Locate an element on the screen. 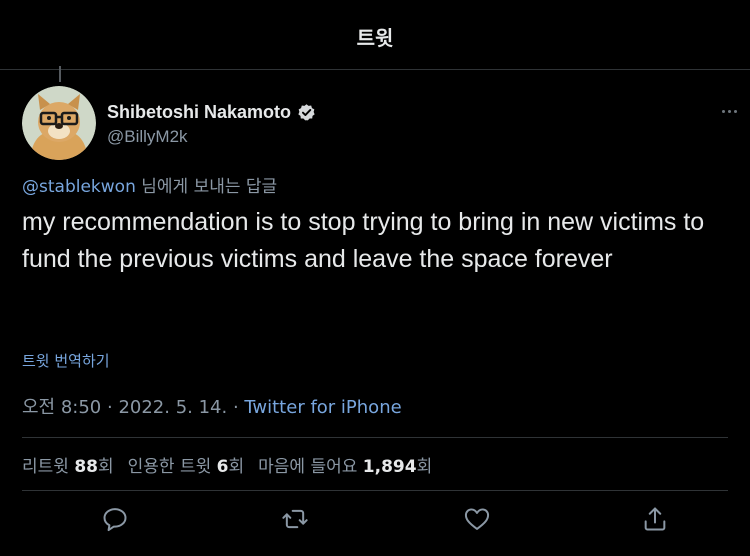 Image resolution: width=750 pixels, height=556 pixels. action-bar is located at coordinates (375, 523).